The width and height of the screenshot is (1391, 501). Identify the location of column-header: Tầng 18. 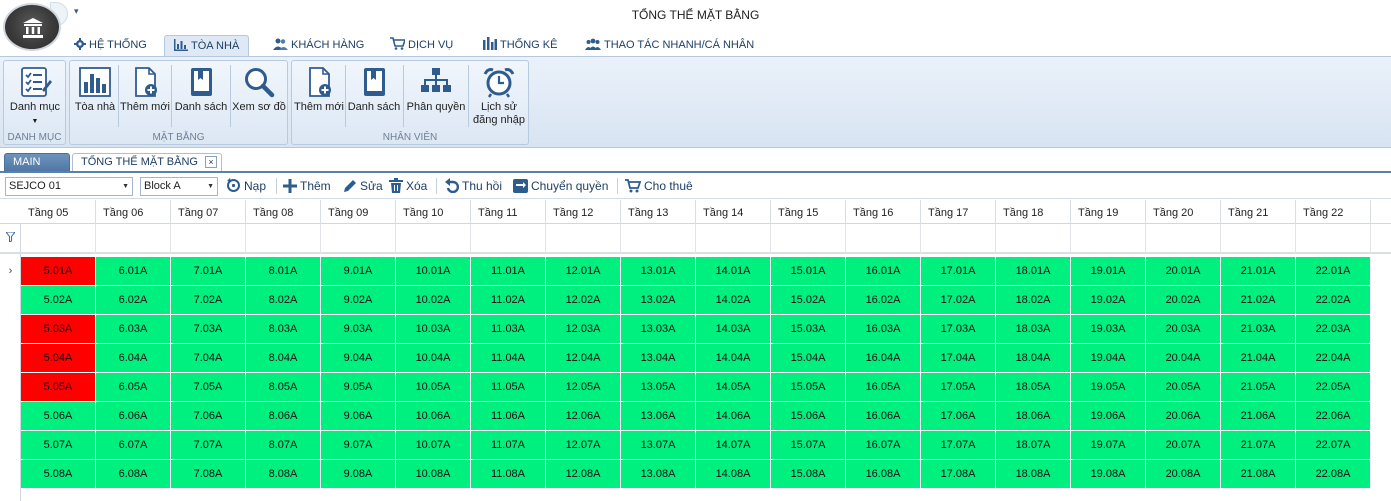
(1033, 212).